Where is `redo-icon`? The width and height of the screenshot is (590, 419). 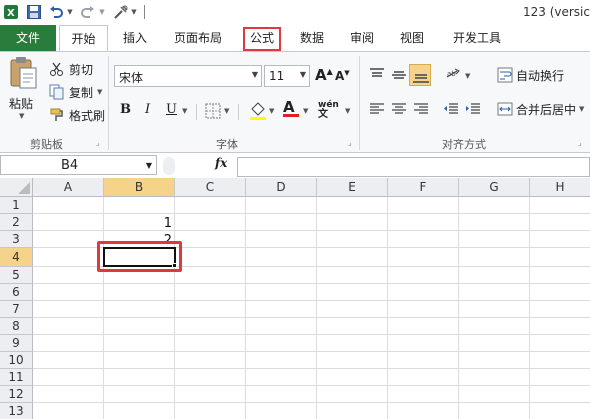 redo-icon is located at coordinates (88, 12).